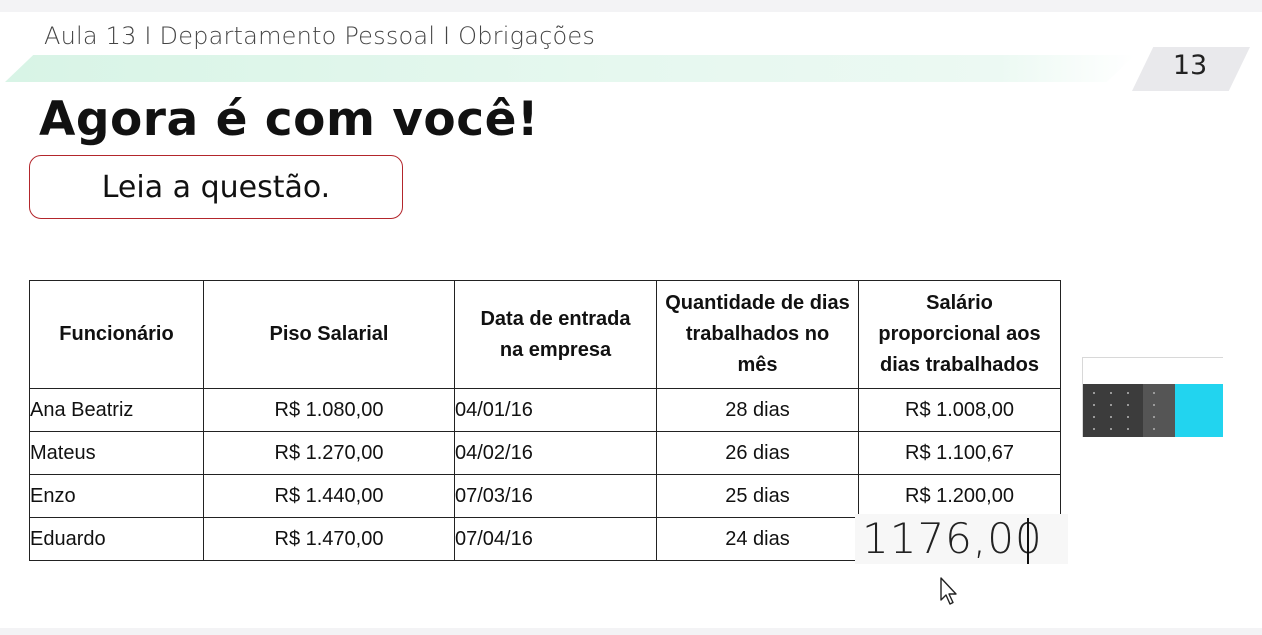  I want to click on header-label: Funcionário, so click(116, 334).